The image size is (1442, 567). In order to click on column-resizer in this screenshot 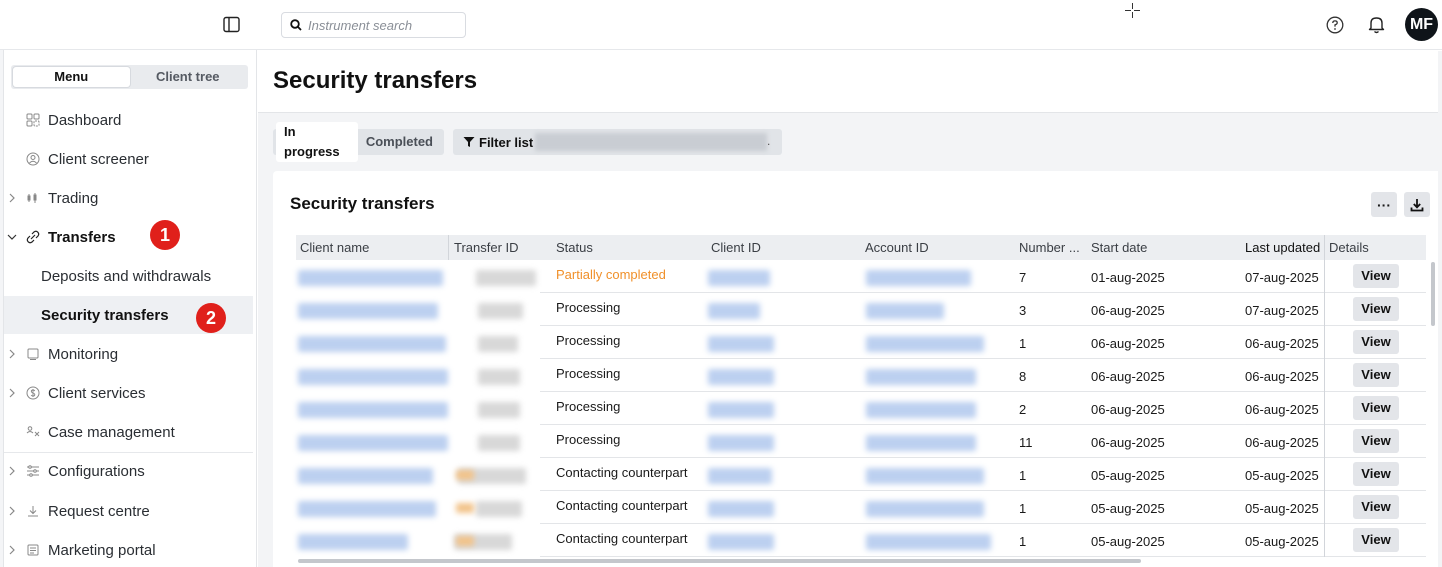, I will do `click(448, 247)`.